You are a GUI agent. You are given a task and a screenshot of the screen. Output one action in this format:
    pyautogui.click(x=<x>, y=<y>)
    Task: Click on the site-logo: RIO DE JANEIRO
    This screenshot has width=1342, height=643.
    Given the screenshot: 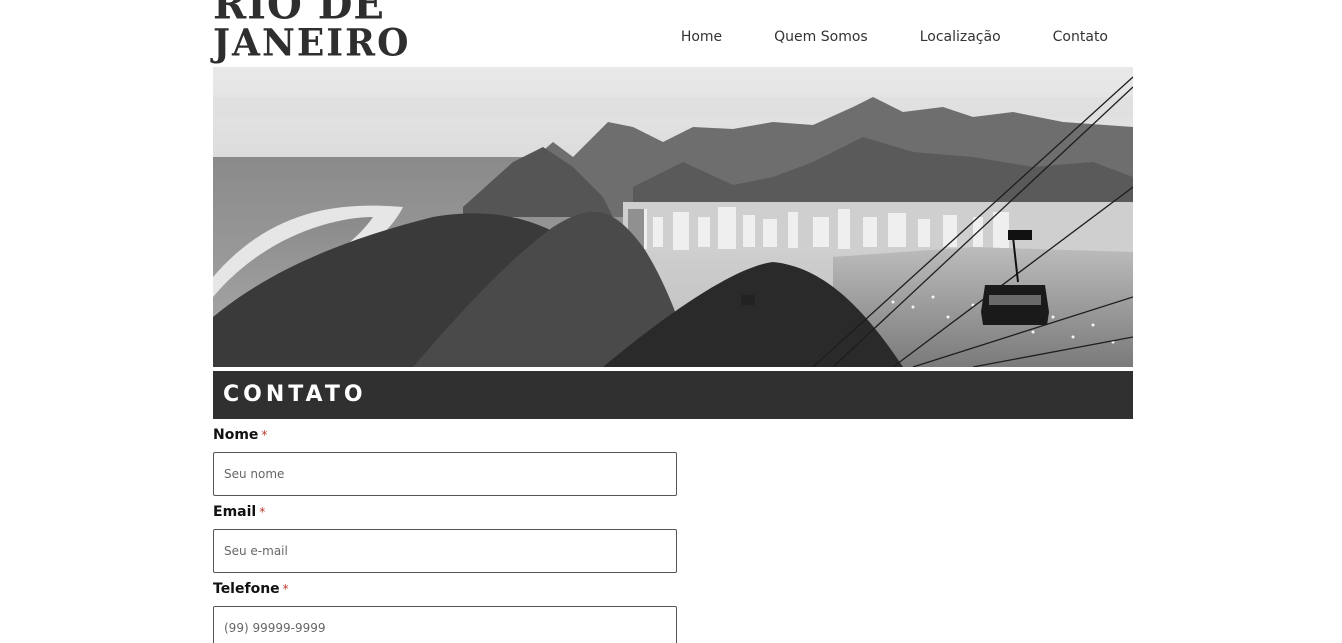 What is the action you would take?
    pyautogui.click(x=312, y=32)
    